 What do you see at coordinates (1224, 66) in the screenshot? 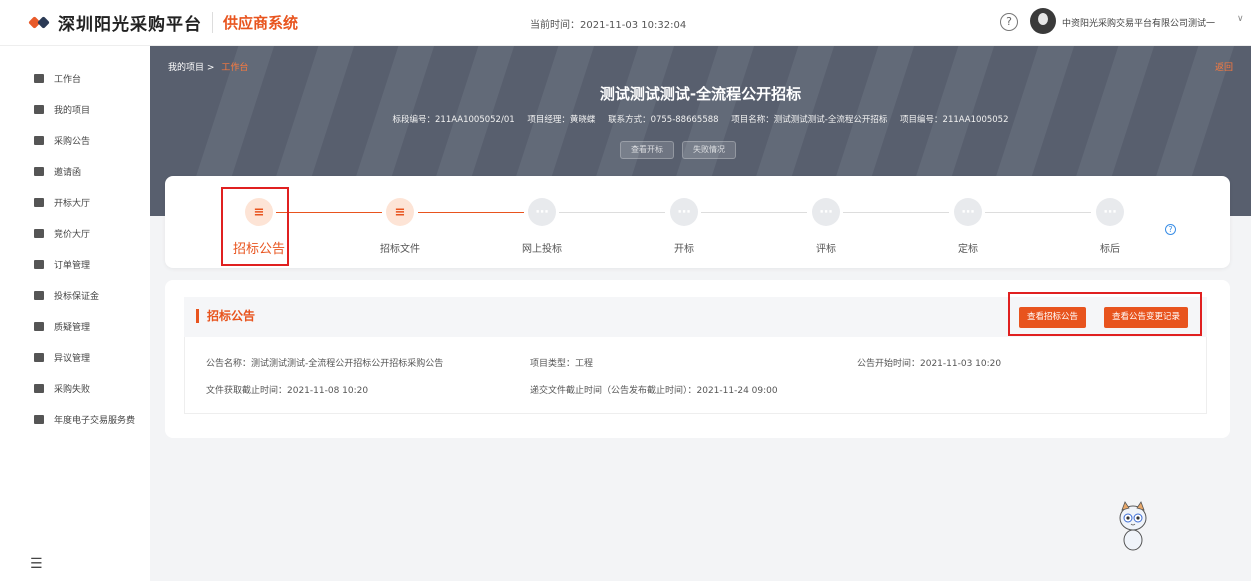
I see `back-link: 返回` at bounding box center [1224, 66].